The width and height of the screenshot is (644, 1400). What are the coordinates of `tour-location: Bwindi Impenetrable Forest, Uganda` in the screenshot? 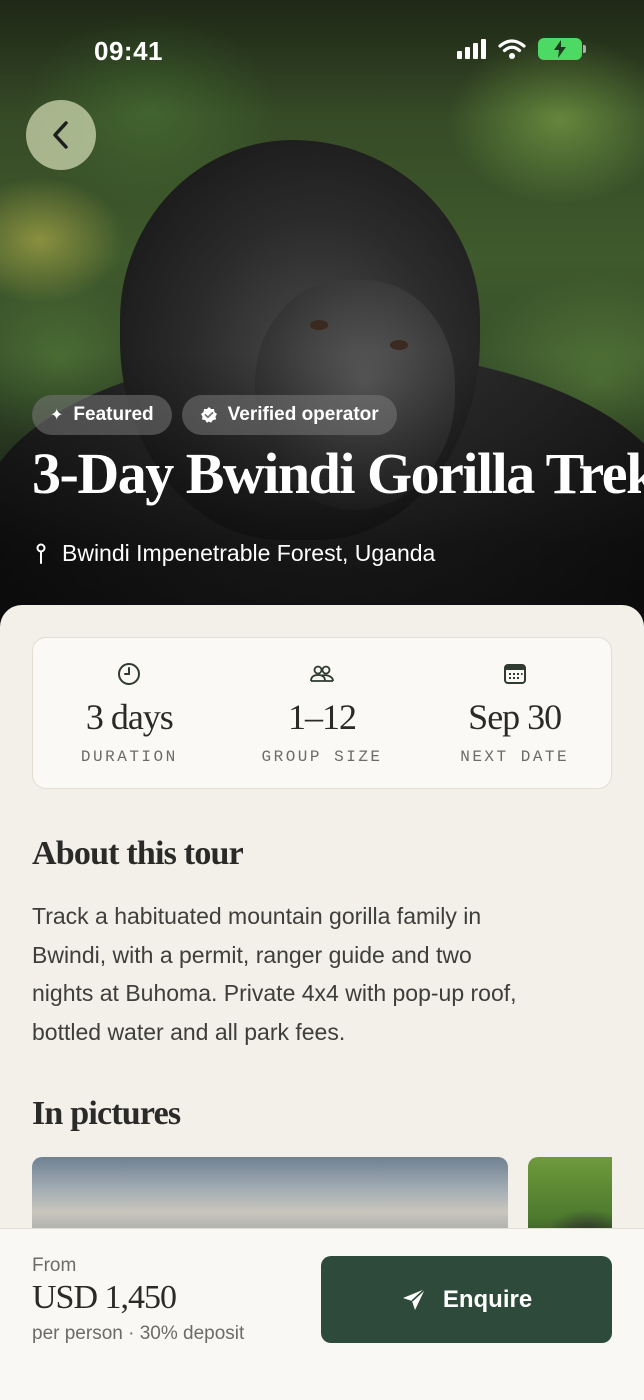 It's located at (235, 553).